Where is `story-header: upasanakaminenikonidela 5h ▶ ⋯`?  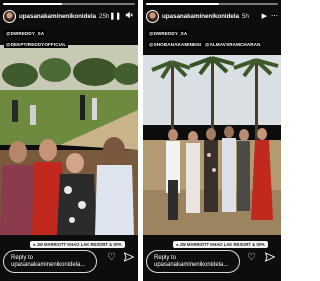
story-header: upasanakaminenikonidela 5h ▶ ⋯ is located at coordinates (212, 16).